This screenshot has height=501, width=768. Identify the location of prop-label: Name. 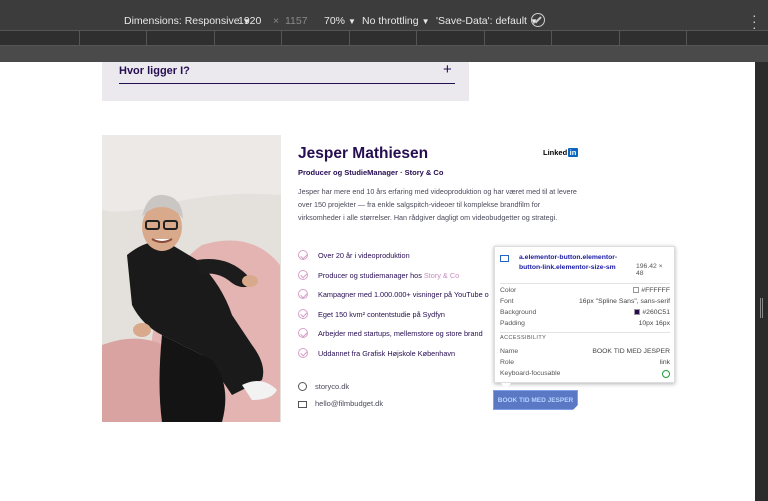
(509, 351).